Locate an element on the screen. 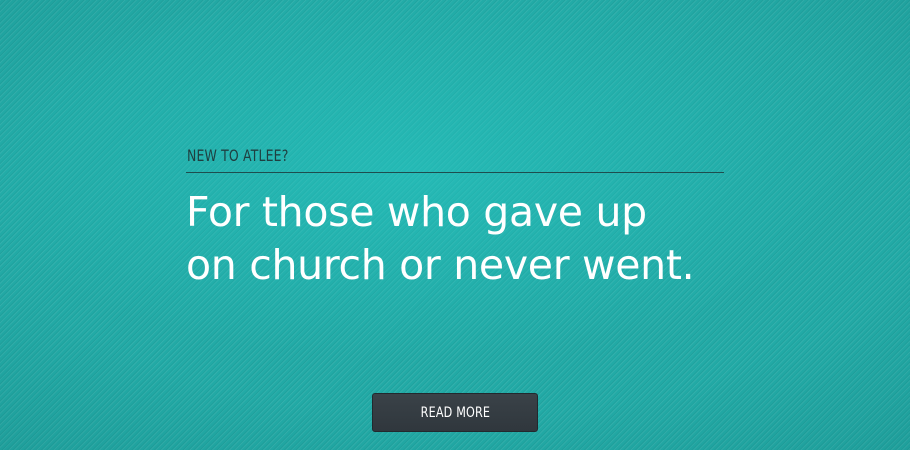 This screenshot has width=910, height=450. read-more-label: READ MORE is located at coordinates (455, 412).